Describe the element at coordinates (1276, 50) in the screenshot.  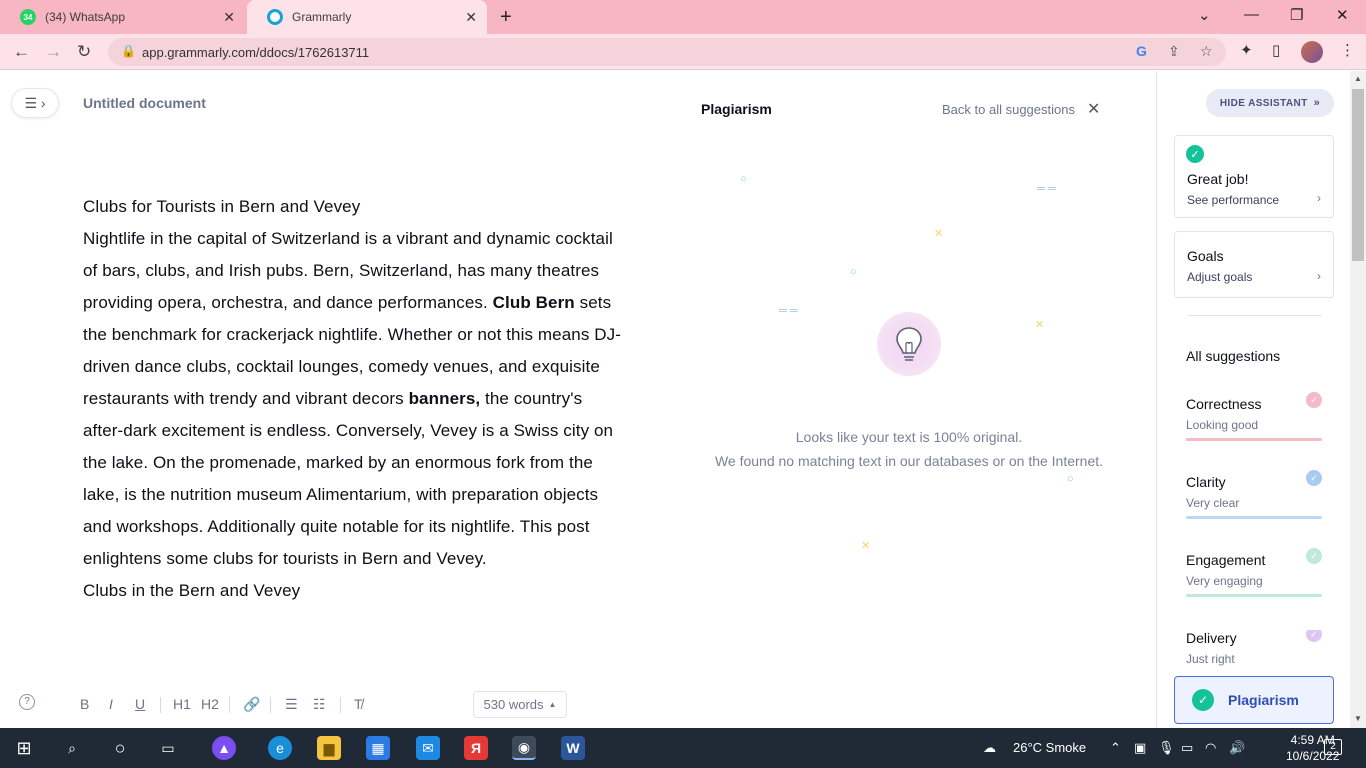
I see `side-panel-icon: ▯` at that location.